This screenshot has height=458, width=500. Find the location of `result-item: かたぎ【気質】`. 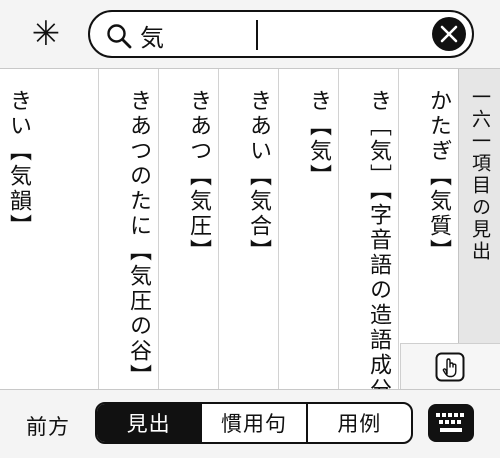

result-item: かたぎ【気質】 is located at coordinates (428, 229).